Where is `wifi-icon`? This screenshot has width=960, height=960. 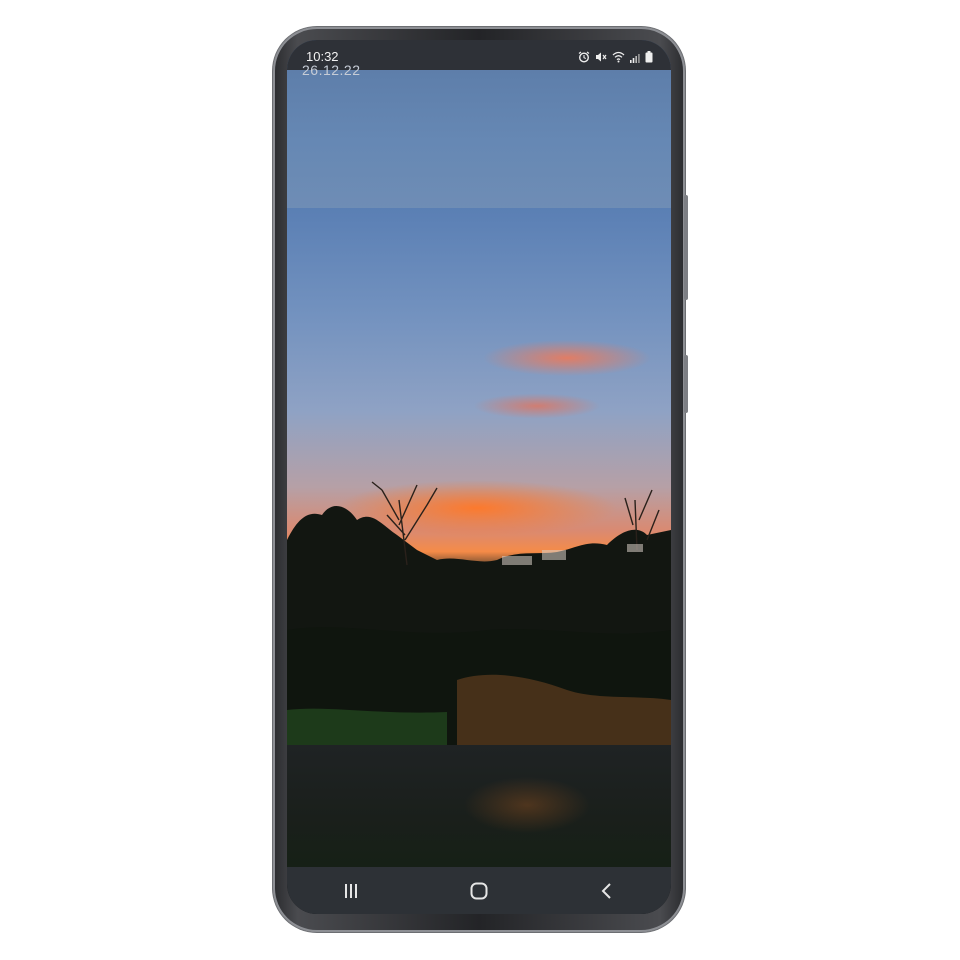
wifi-icon is located at coordinates (618, 59).